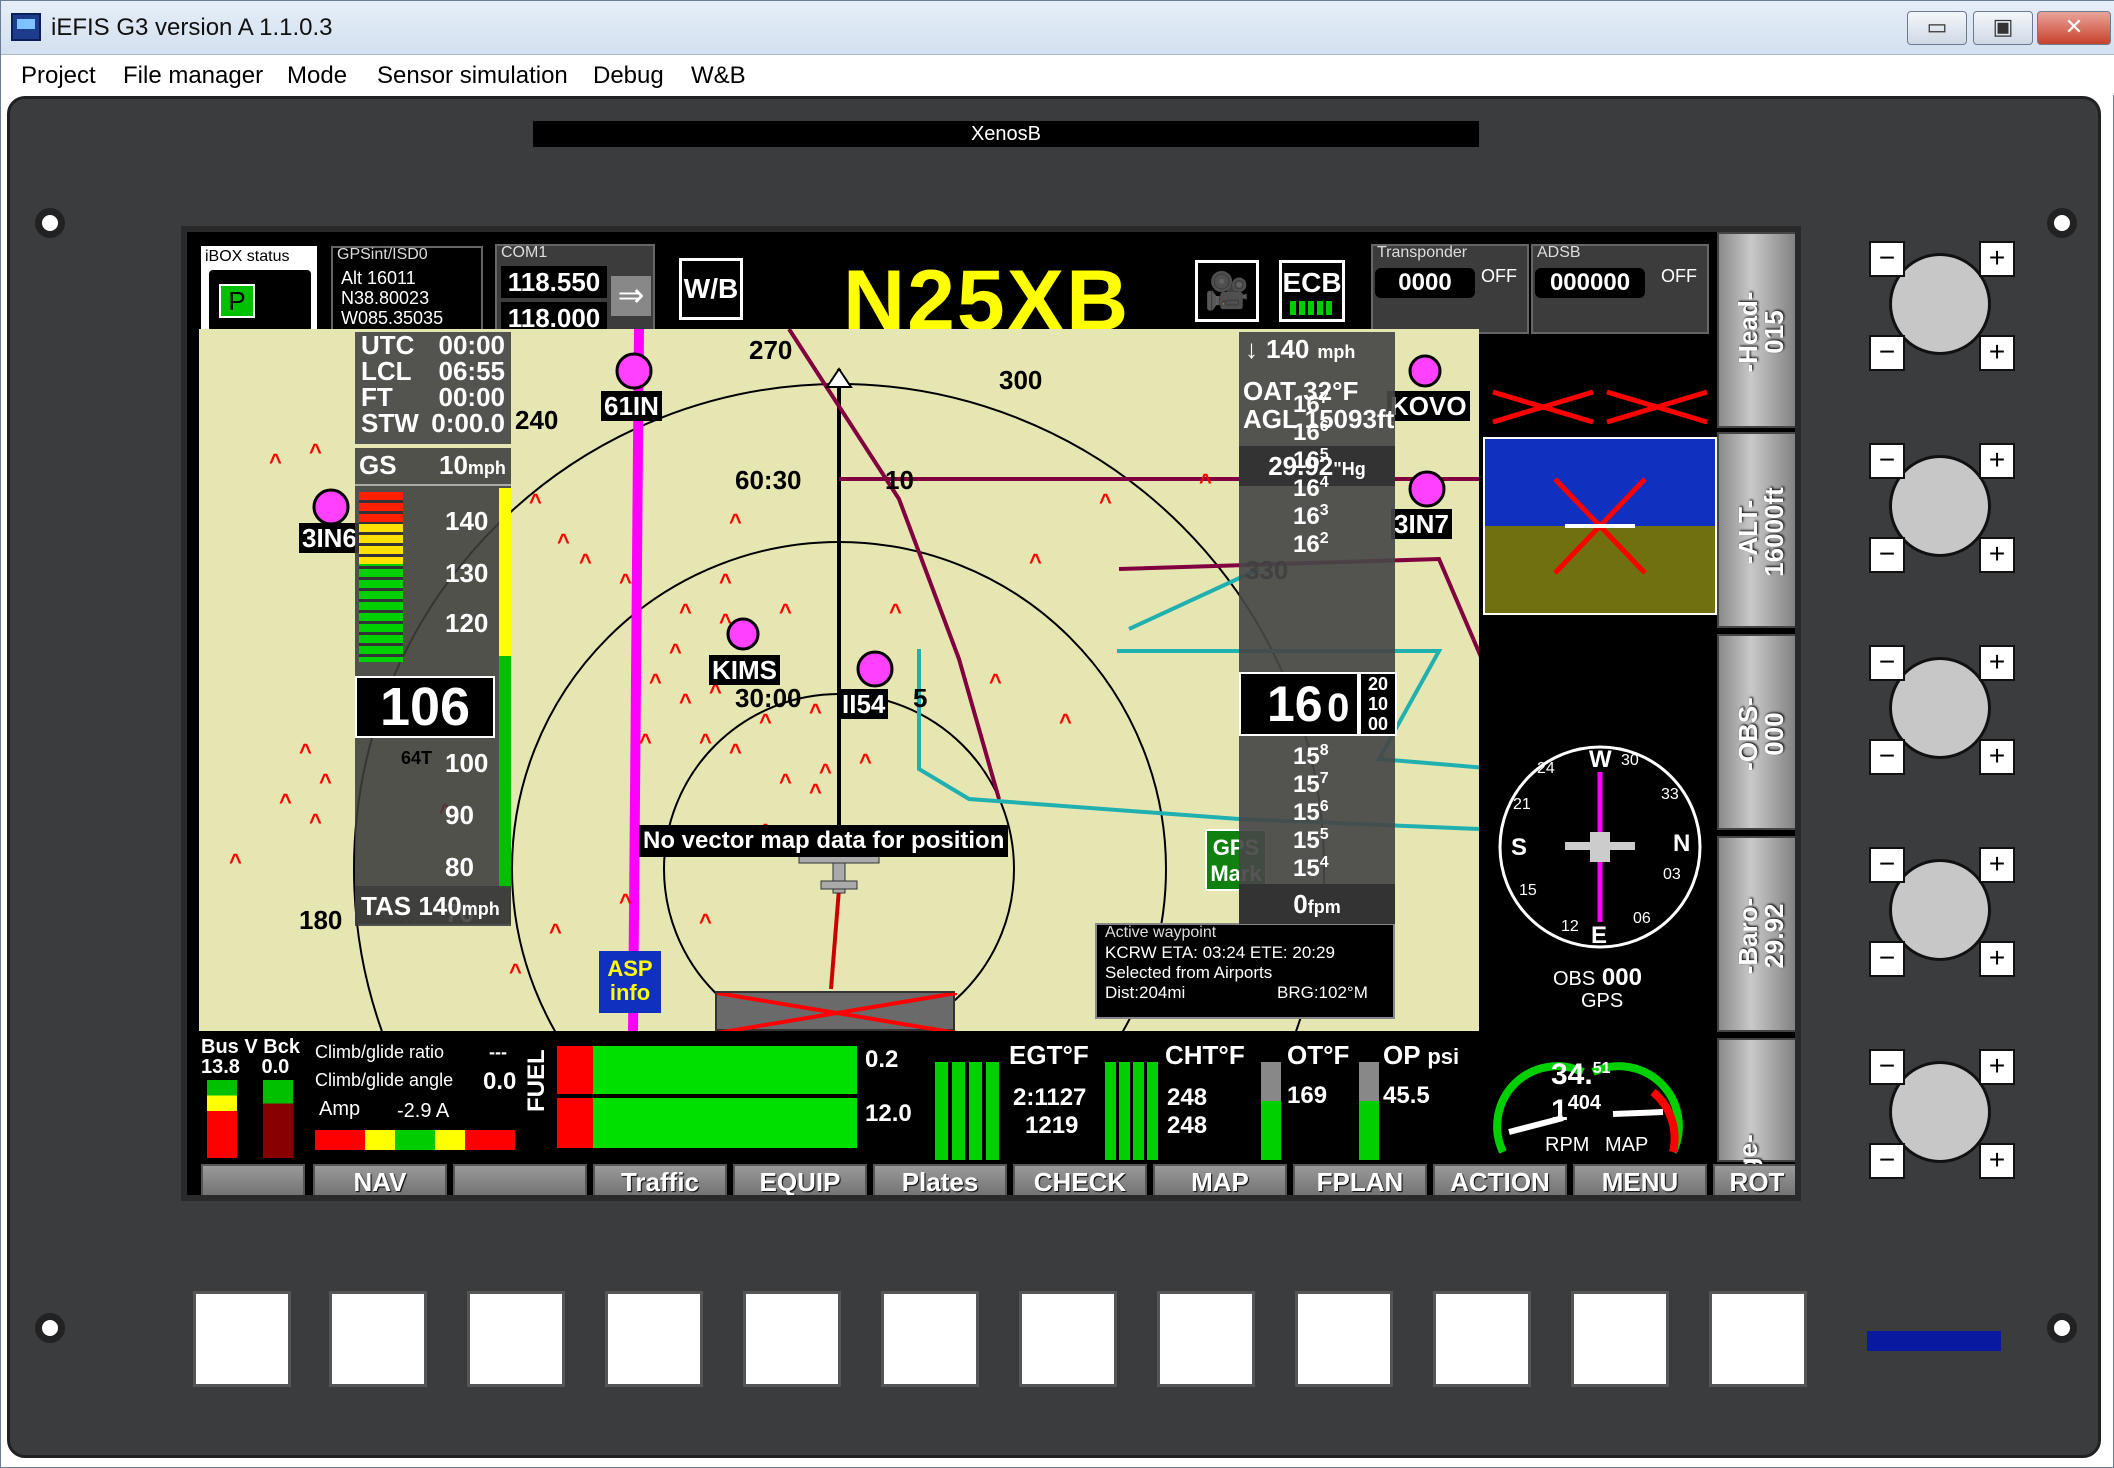 The height and width of the screenshot is (1468, 2114). Describe the element at coordinates (940, 1179) in the screenshot. I see `softkey-plates: Plates` at that location.